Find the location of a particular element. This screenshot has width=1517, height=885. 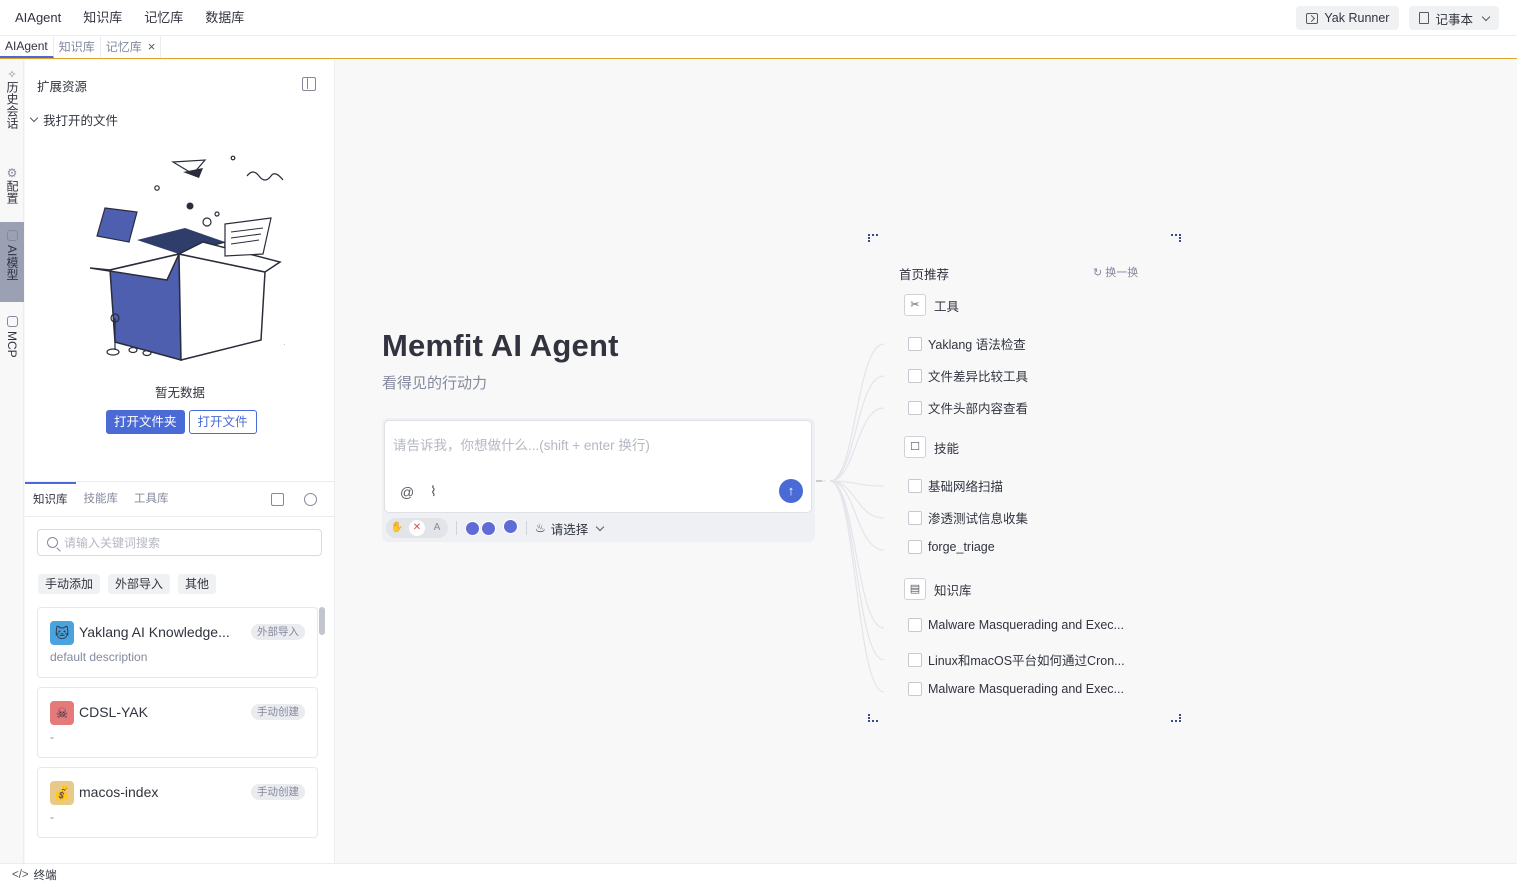

code-icon: </> is located at coordinates (20, 874).